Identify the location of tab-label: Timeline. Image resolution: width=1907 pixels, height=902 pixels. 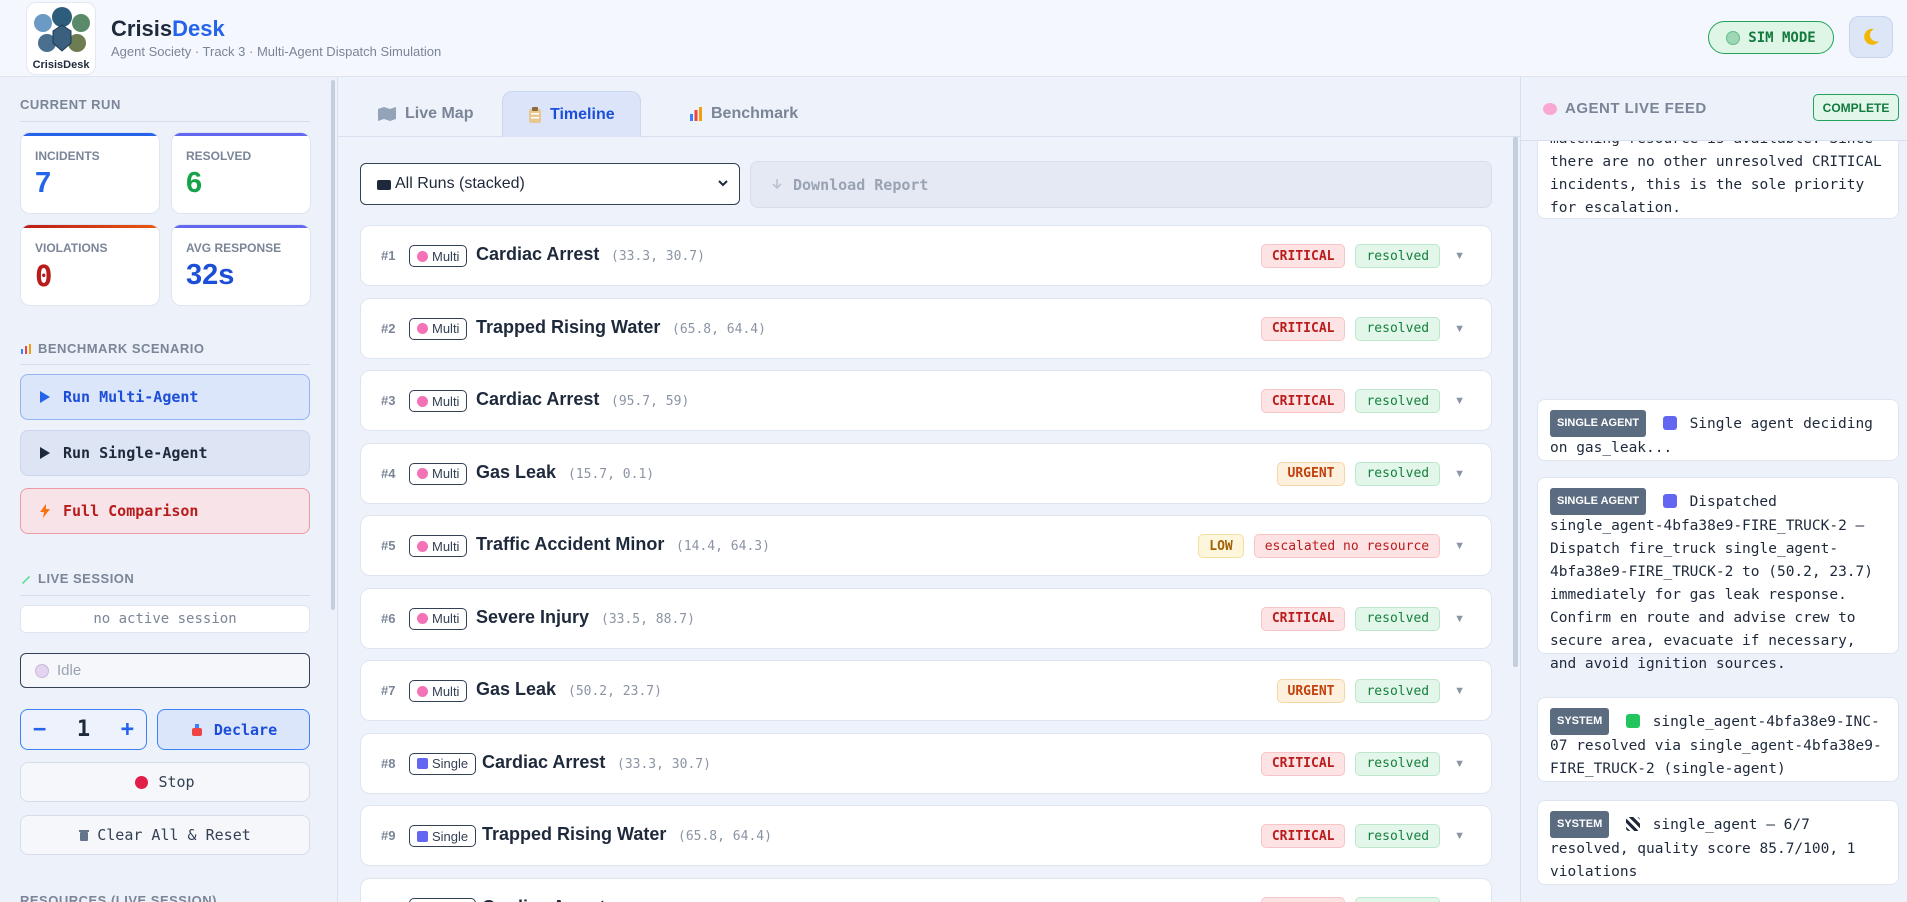
(582, 114).